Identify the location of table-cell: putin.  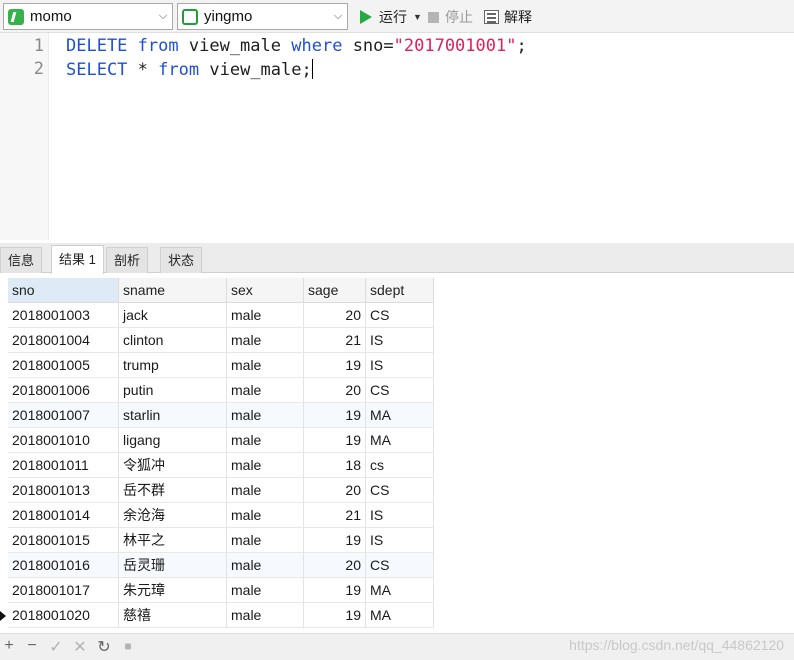
(173, 390).